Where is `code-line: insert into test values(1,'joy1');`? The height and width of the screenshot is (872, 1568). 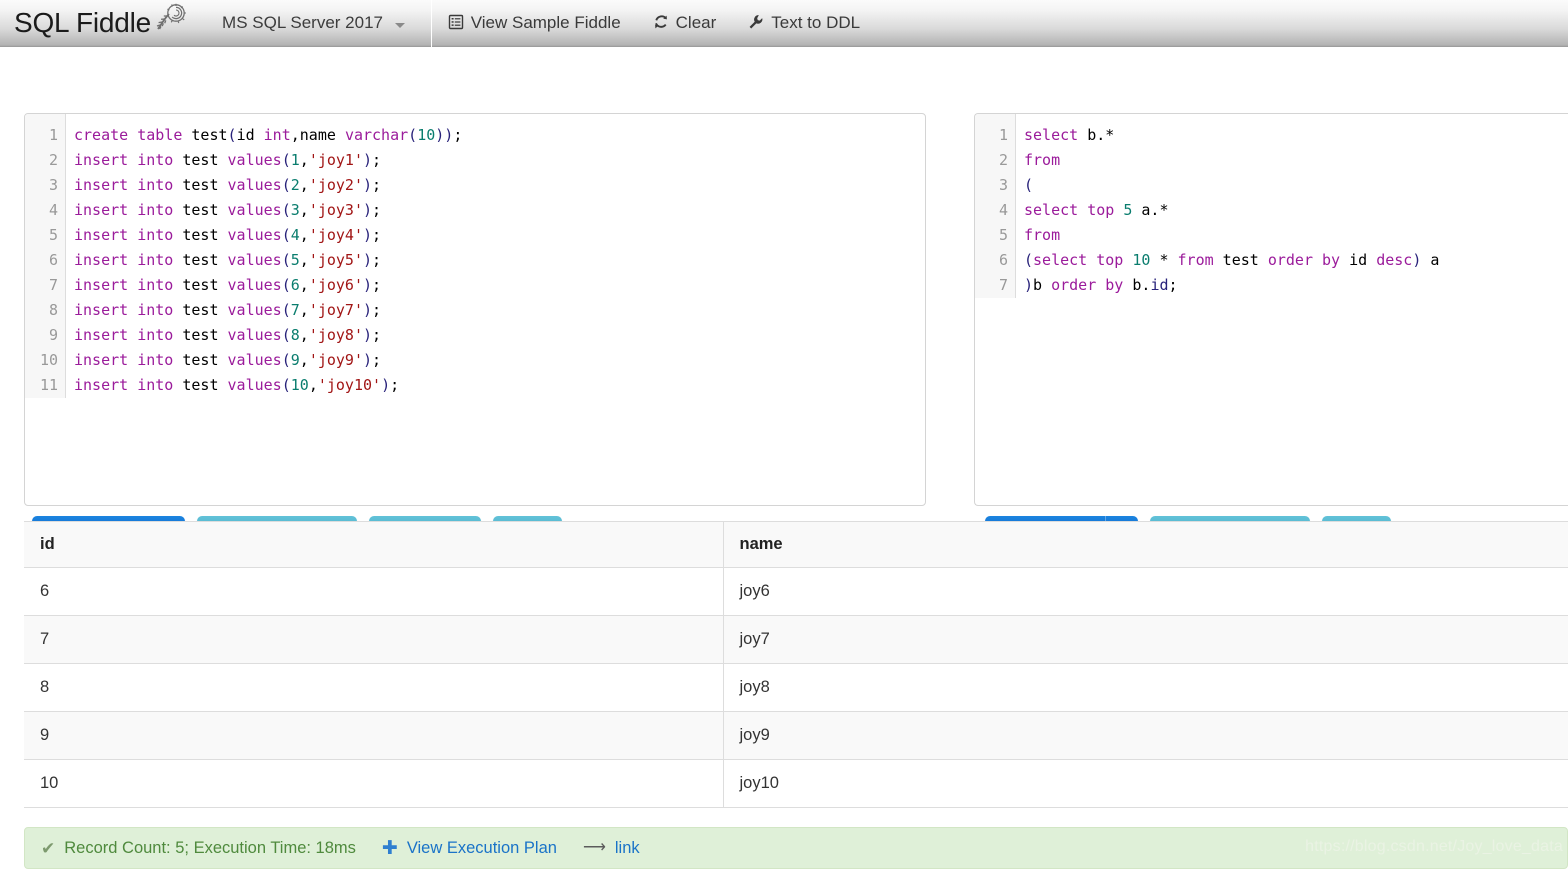 code-line: insert into test values(1,'joy1'); is located at coordinates (499, 160).